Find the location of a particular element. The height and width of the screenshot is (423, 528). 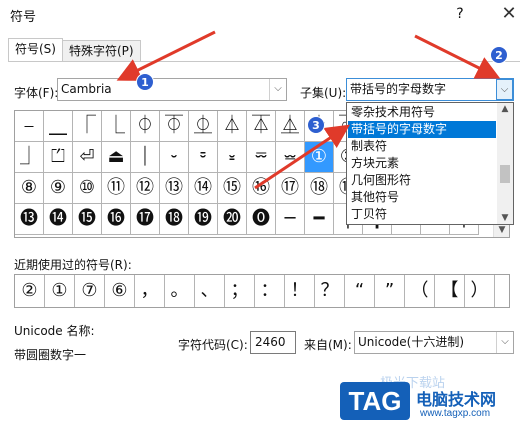

arrow-to-font is located at coordinates (166, 55).